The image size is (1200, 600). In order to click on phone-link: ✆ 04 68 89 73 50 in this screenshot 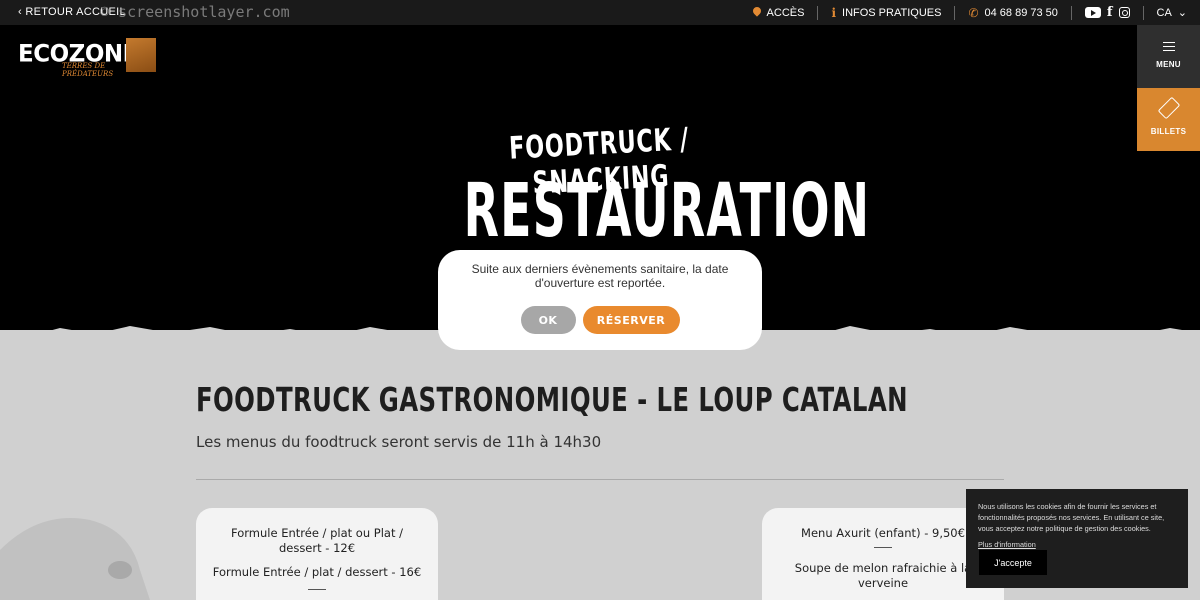, I will do `click(1013, 12)`.